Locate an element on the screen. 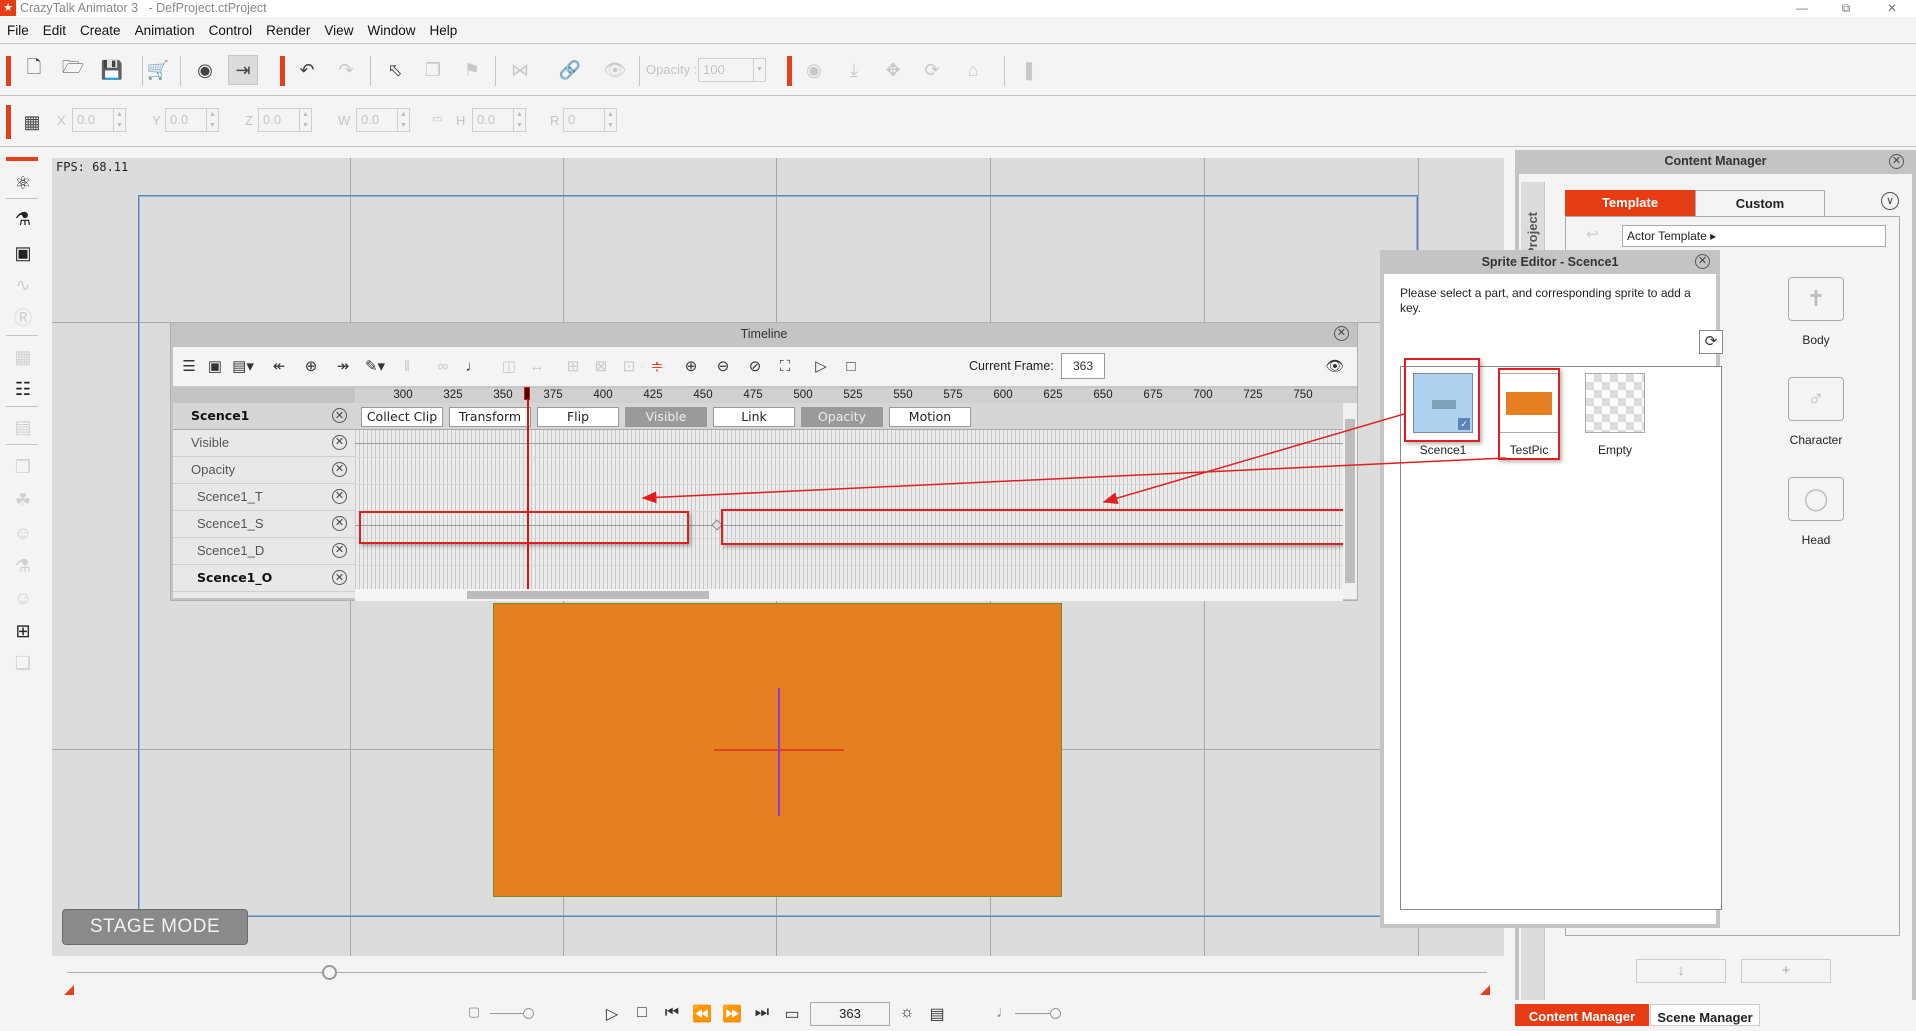  folder-body: ✝ Body is located at coordinates (1816, 312).